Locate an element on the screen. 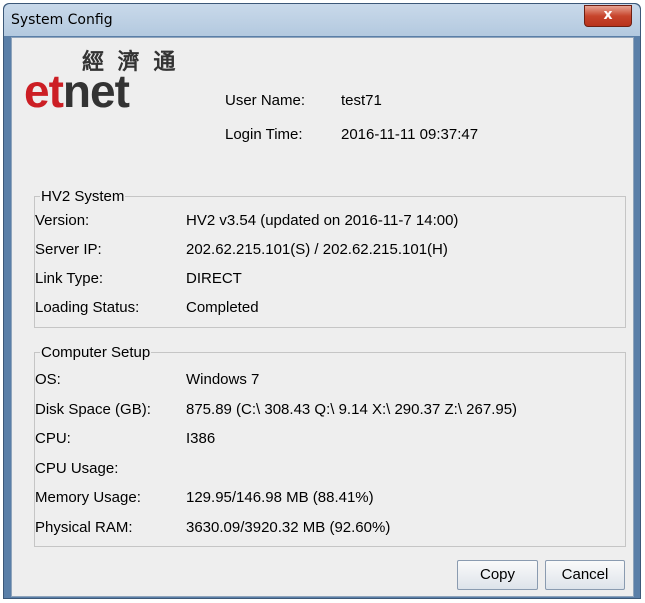 The width and height of the screenshot is (645, 603). logo-etnet-text: etnet is located at coordinates (77, 91).